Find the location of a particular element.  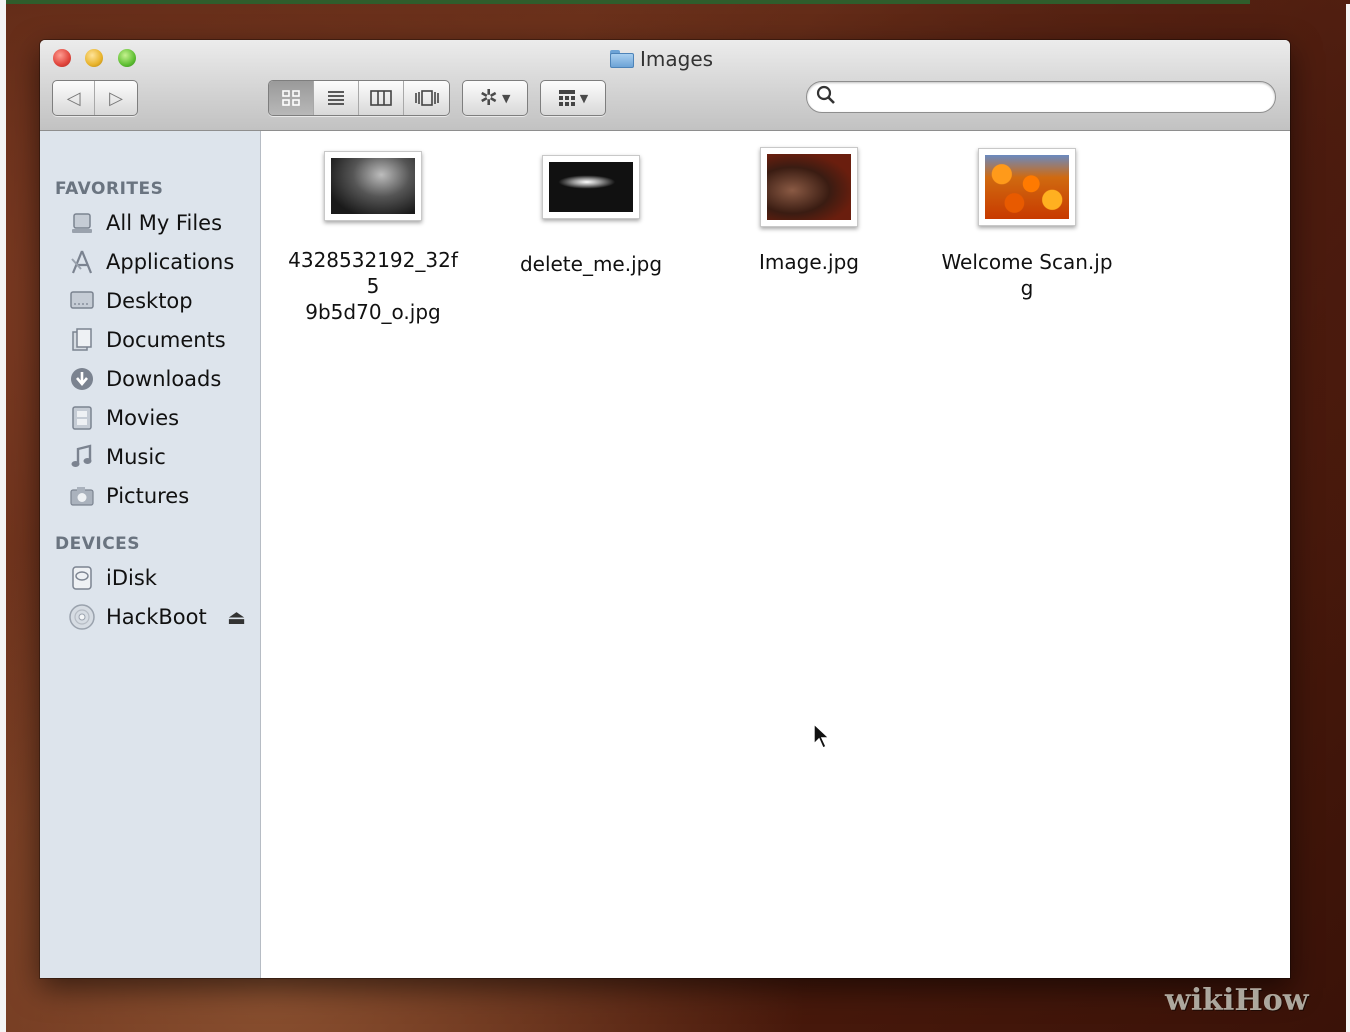

close-button is located at coordinates (62, 58).